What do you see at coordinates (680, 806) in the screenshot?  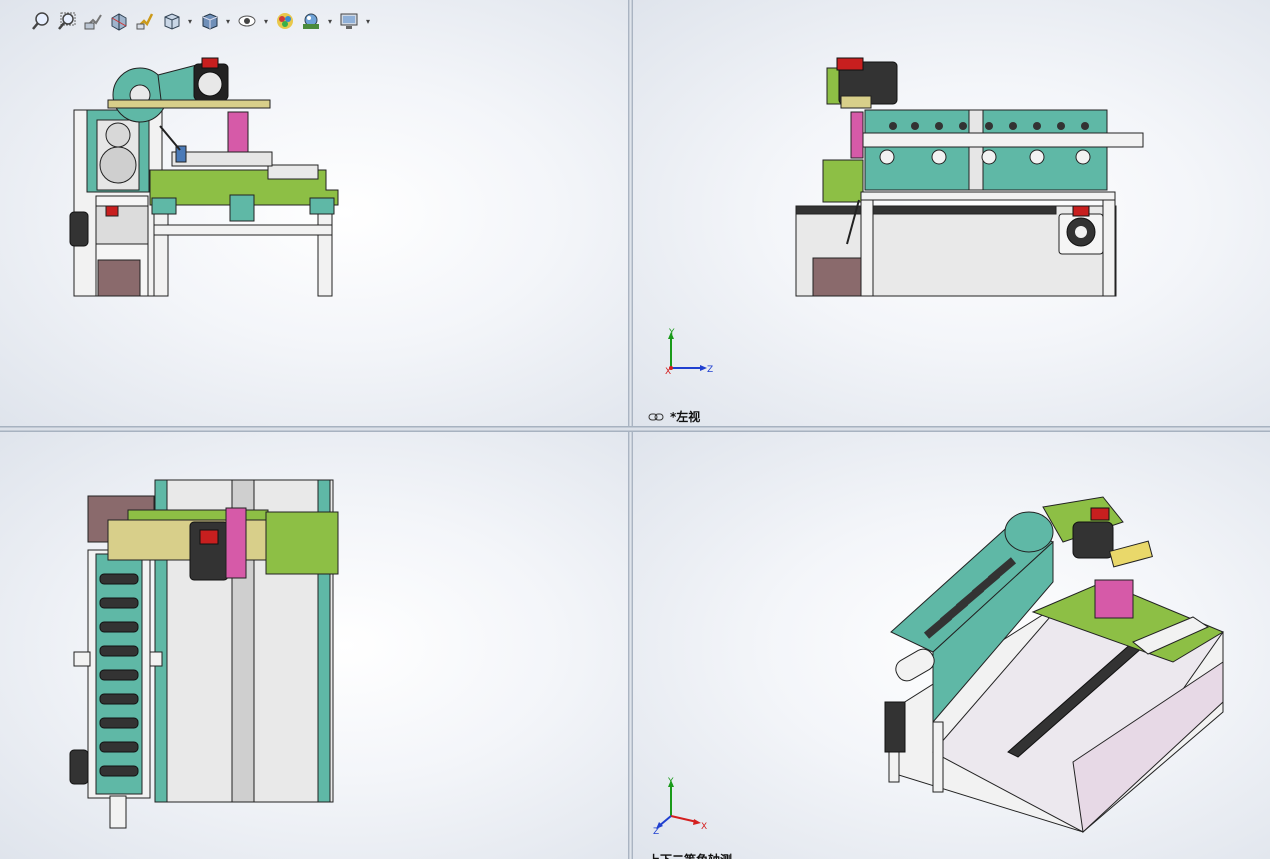 I see `coordinate-triad-dimetric: Y X Z` at bounding box center [680, 806].